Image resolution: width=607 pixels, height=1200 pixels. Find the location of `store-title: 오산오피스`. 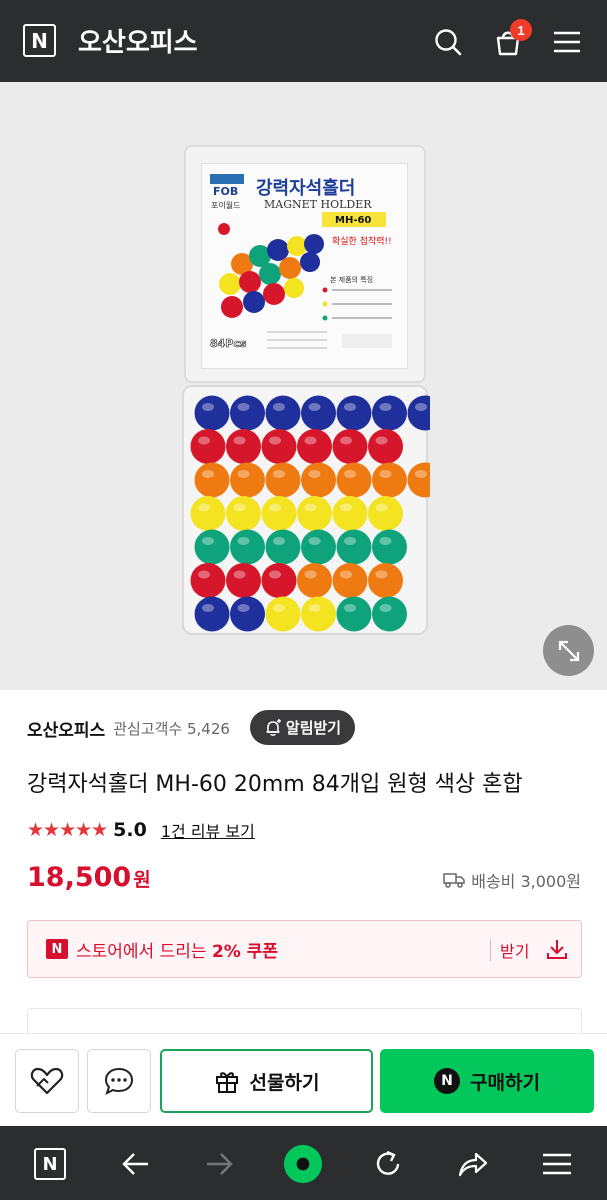

store-title: 오산오피스 is located at coordinates (138, 40).